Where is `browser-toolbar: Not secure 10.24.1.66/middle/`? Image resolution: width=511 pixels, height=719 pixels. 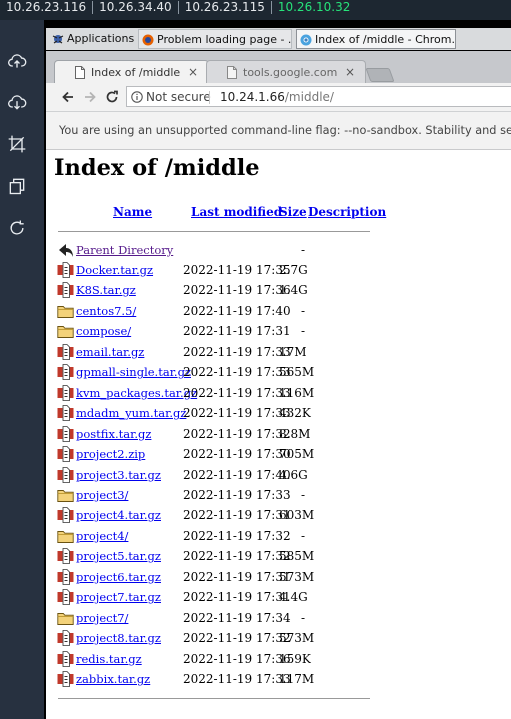 browser-toolbar: Not secure 10.24.1.66/middle/ is located at coordinates (278, 97).